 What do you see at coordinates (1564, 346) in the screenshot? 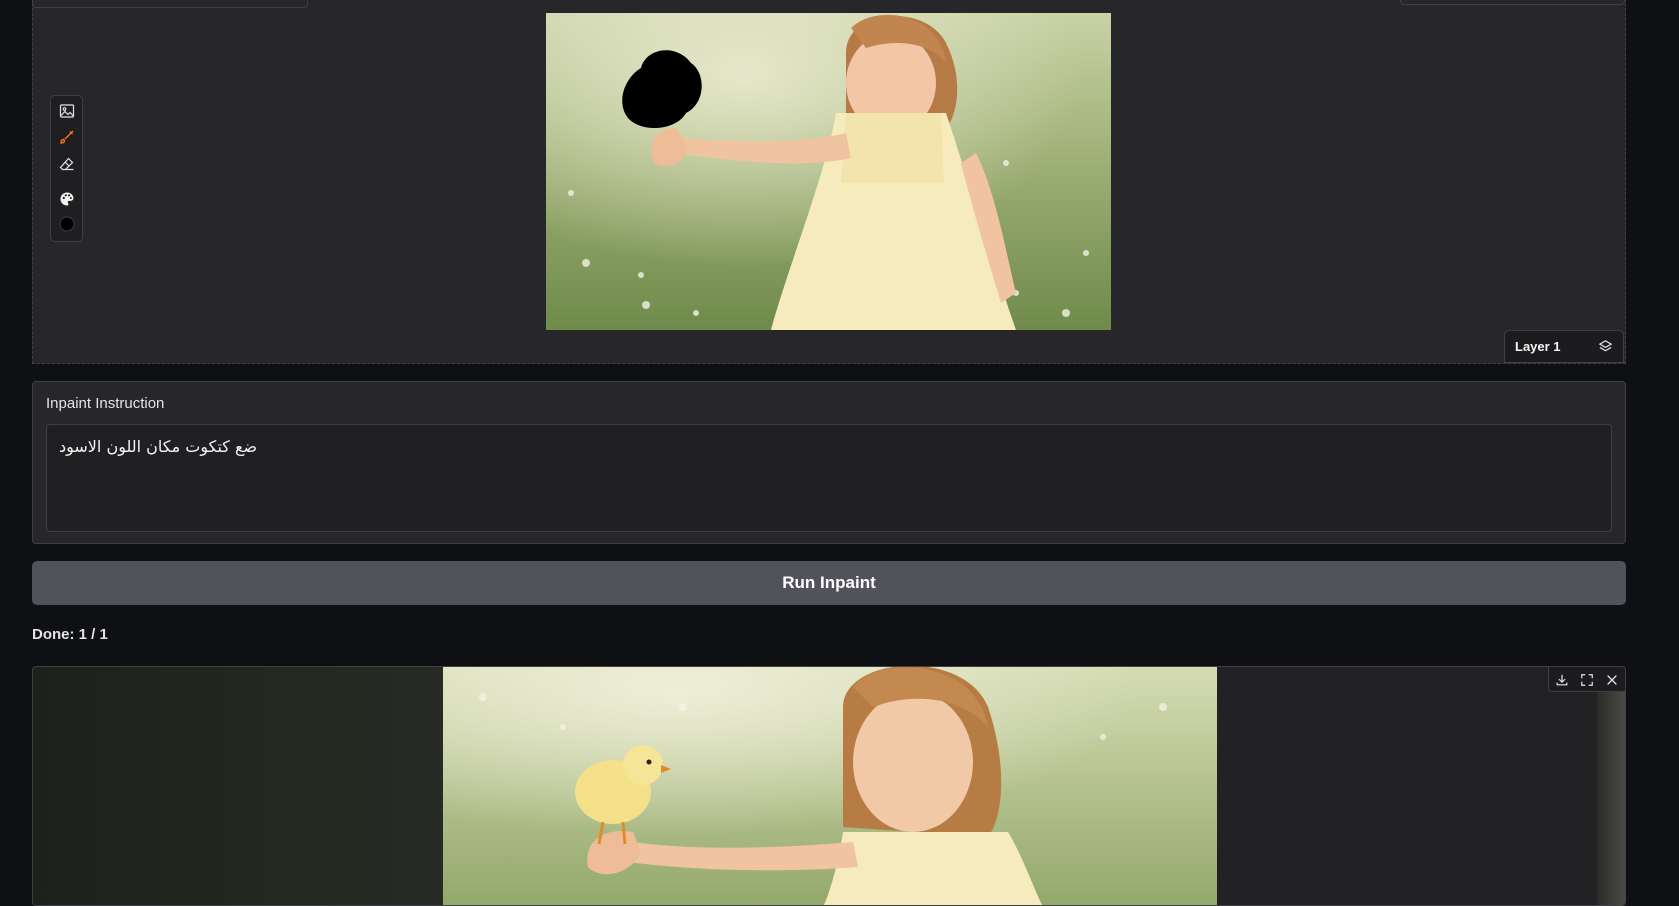
I see `layer-selector: Layer 1` at bounding box center [1564, 346].